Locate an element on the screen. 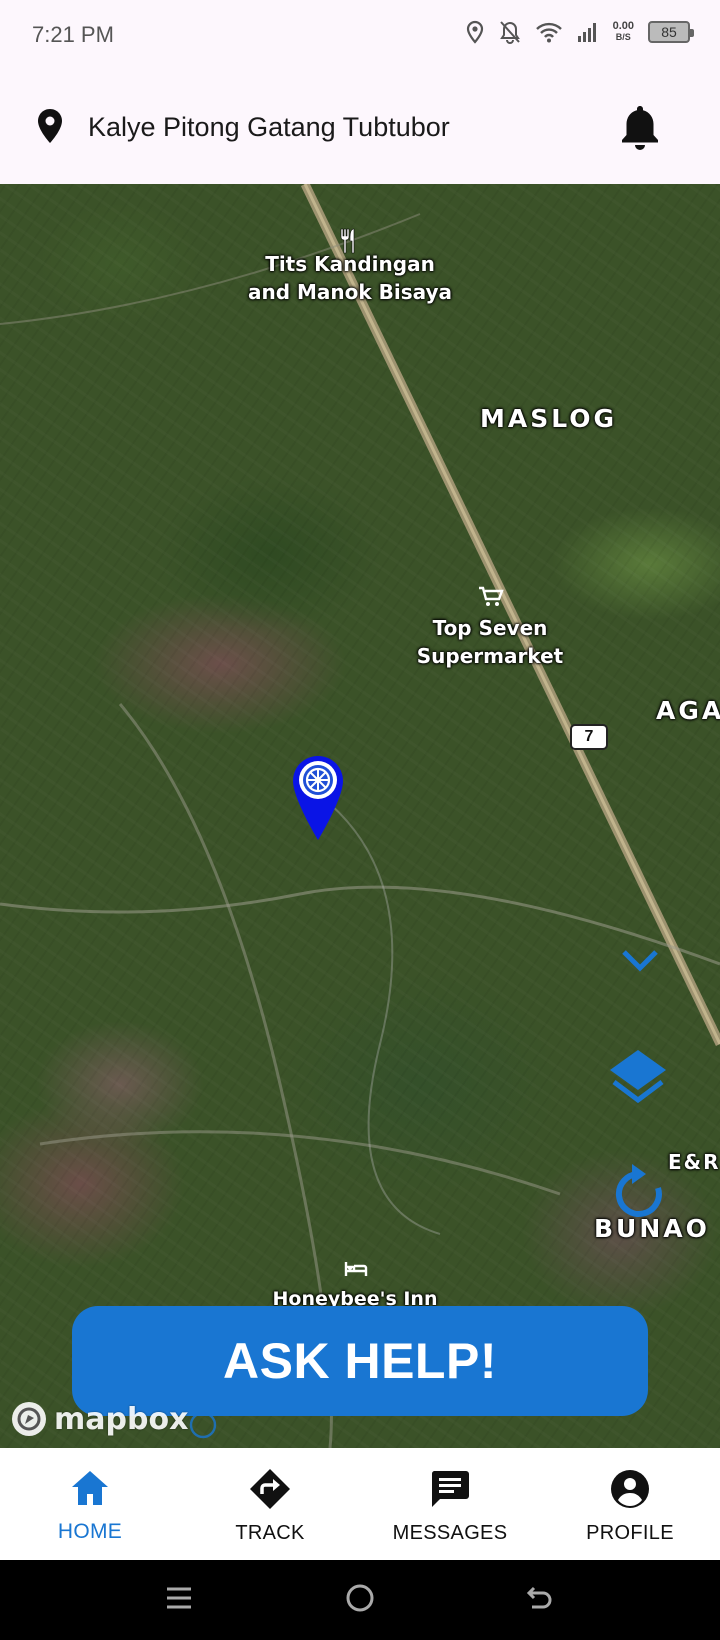 The width and height of the screenshot is (720, 1640). nav-label-track: TRACK is located at coordinates (270, 1533).